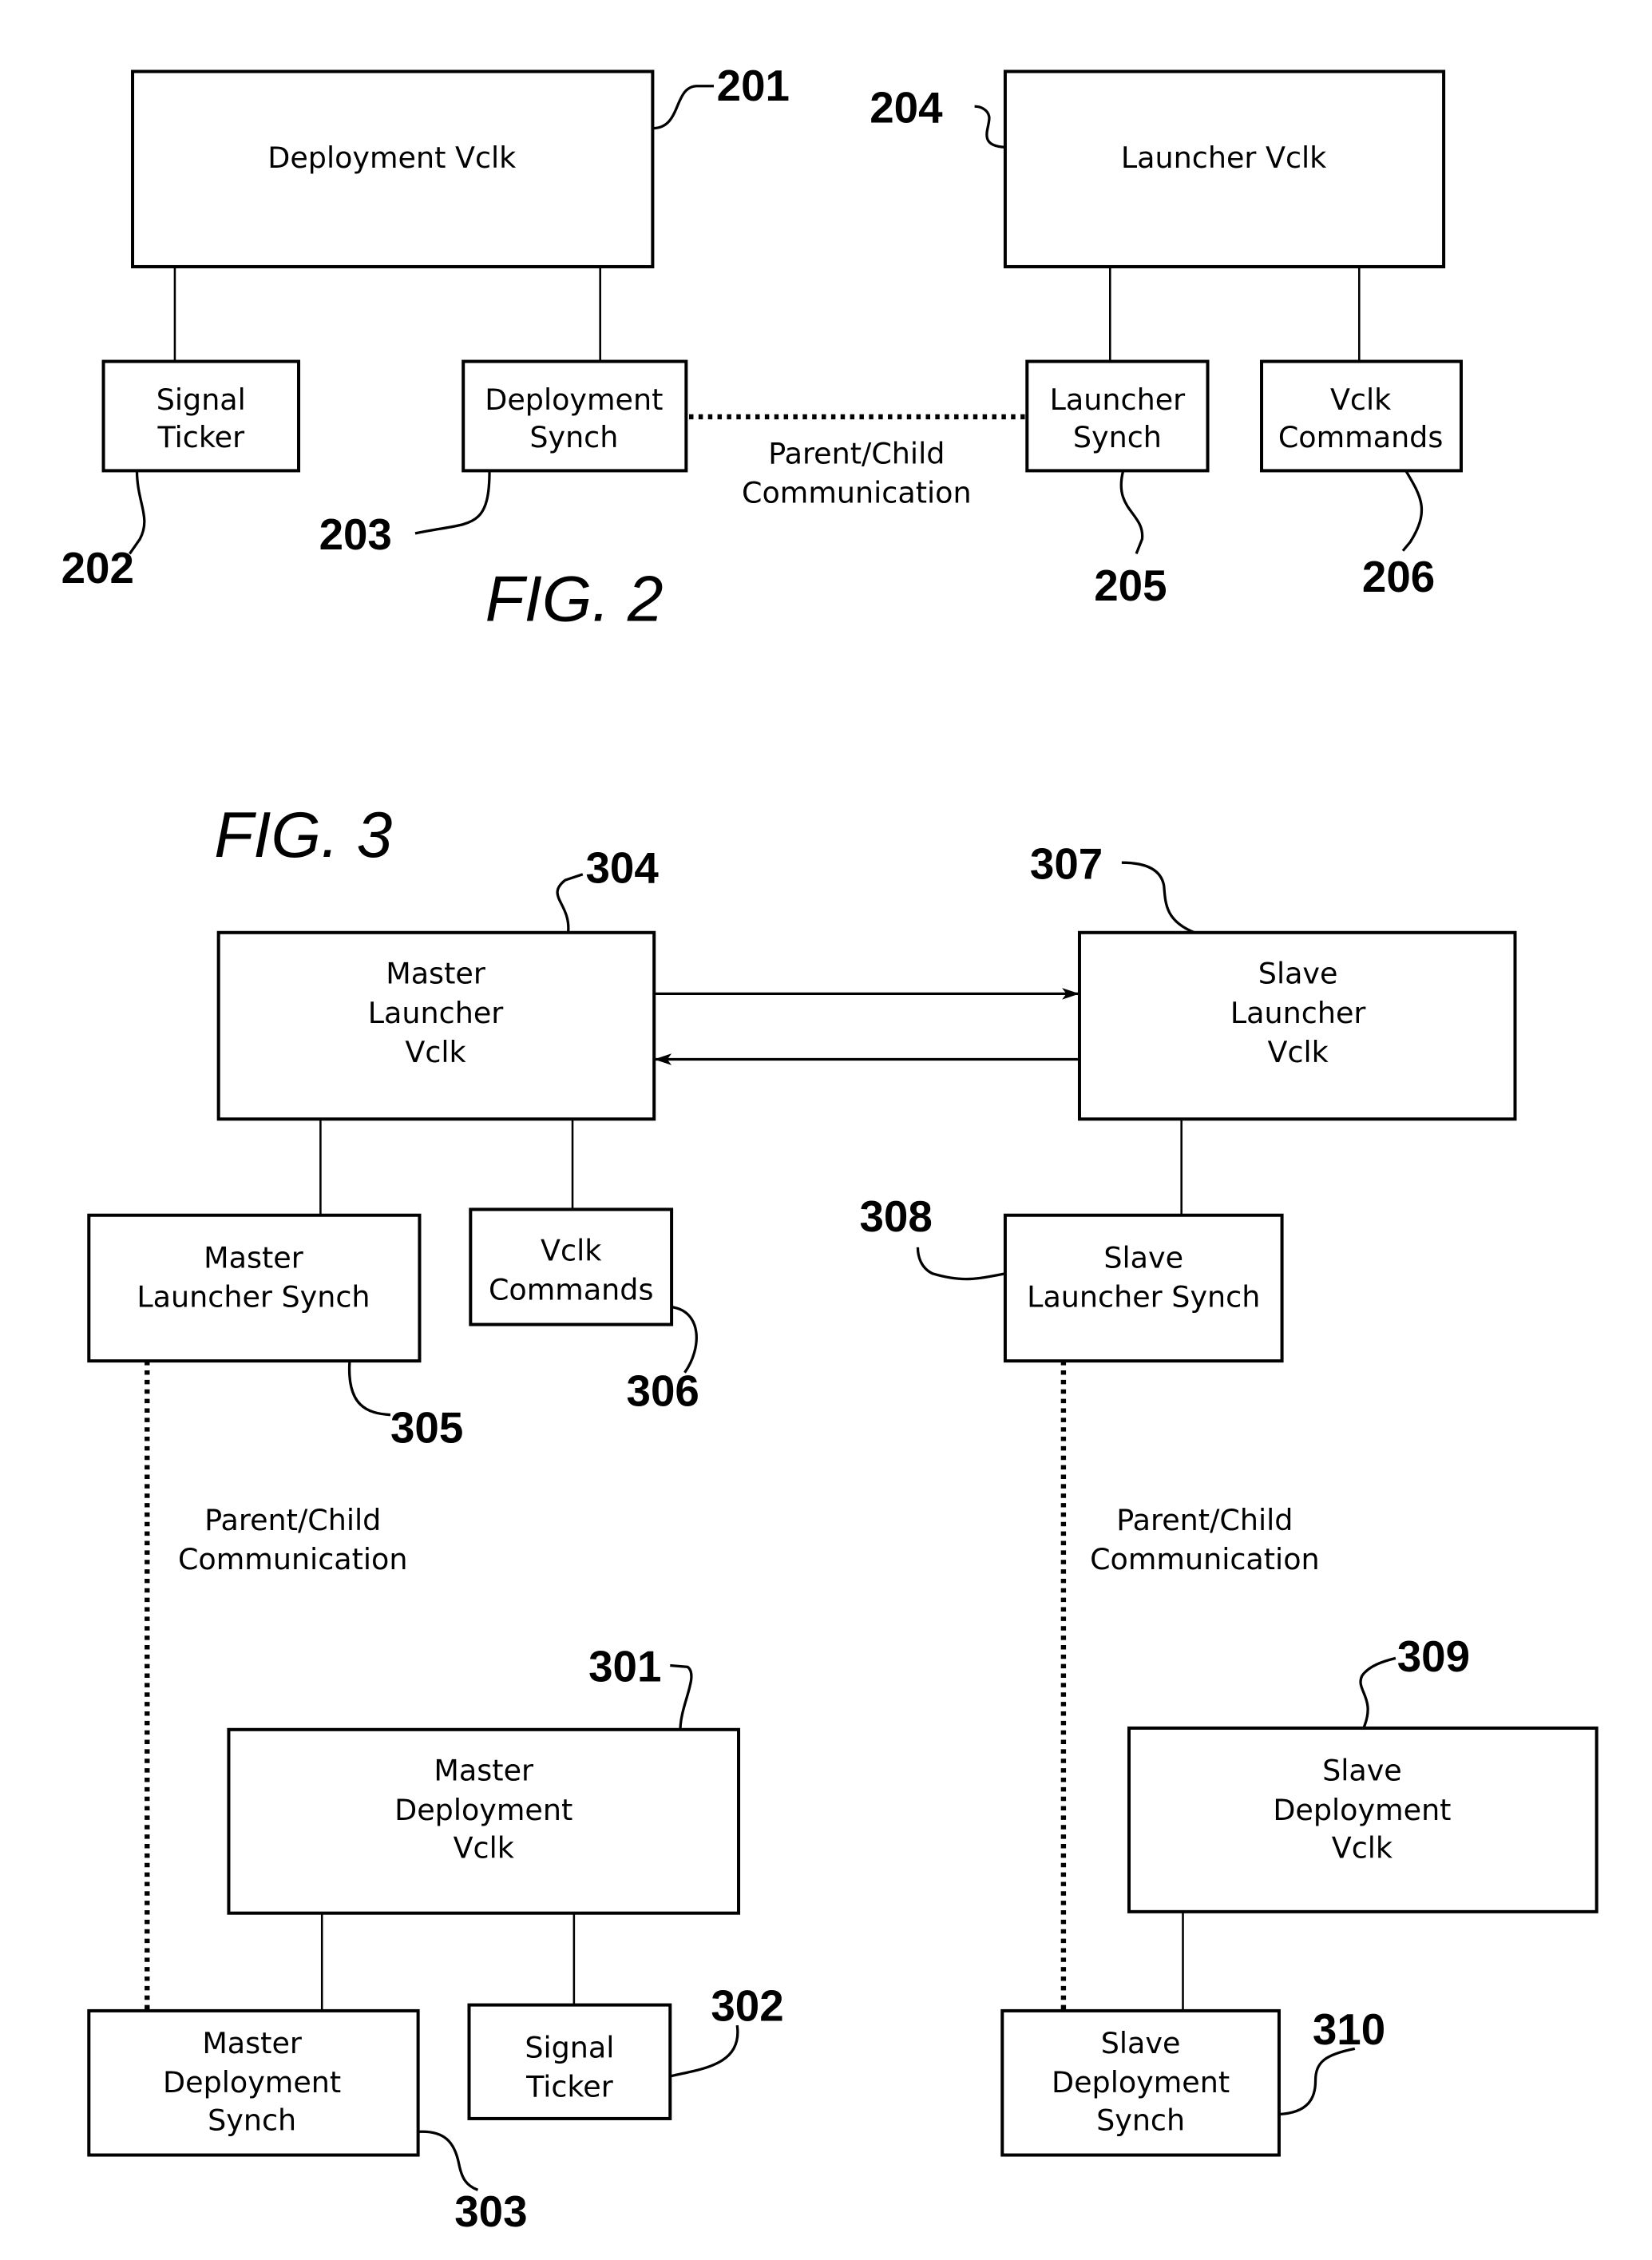 The height and width of the screenshot is (2260, 1652). What do you see at coordinates (491, 2211) in the screenshot?
I see `ref-303: 303` at bounding box center [491, 2211].